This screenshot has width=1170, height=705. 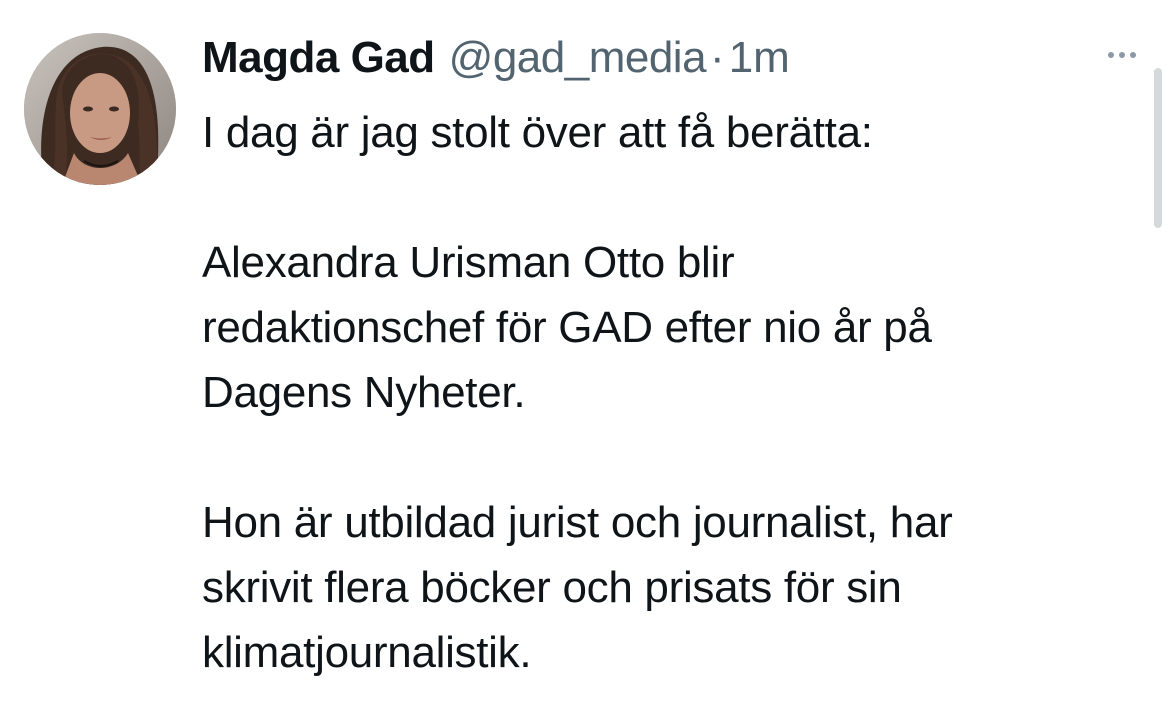 What do you see at coordinates (567, 327) in the screenshot?
I see `tweet-text-line: redaktionschef för GAD efter nio år på` at bounding box center [567, 327].